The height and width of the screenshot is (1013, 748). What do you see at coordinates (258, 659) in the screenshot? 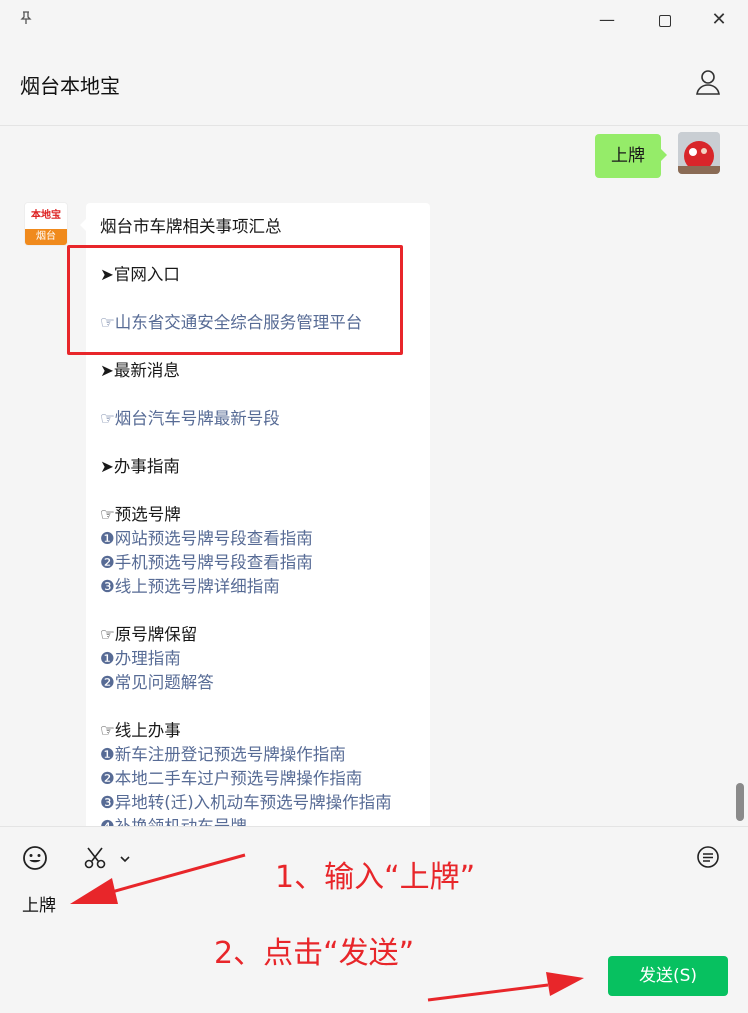
I see `message-link: ❶办理指南` at bounding box center [258, 659].